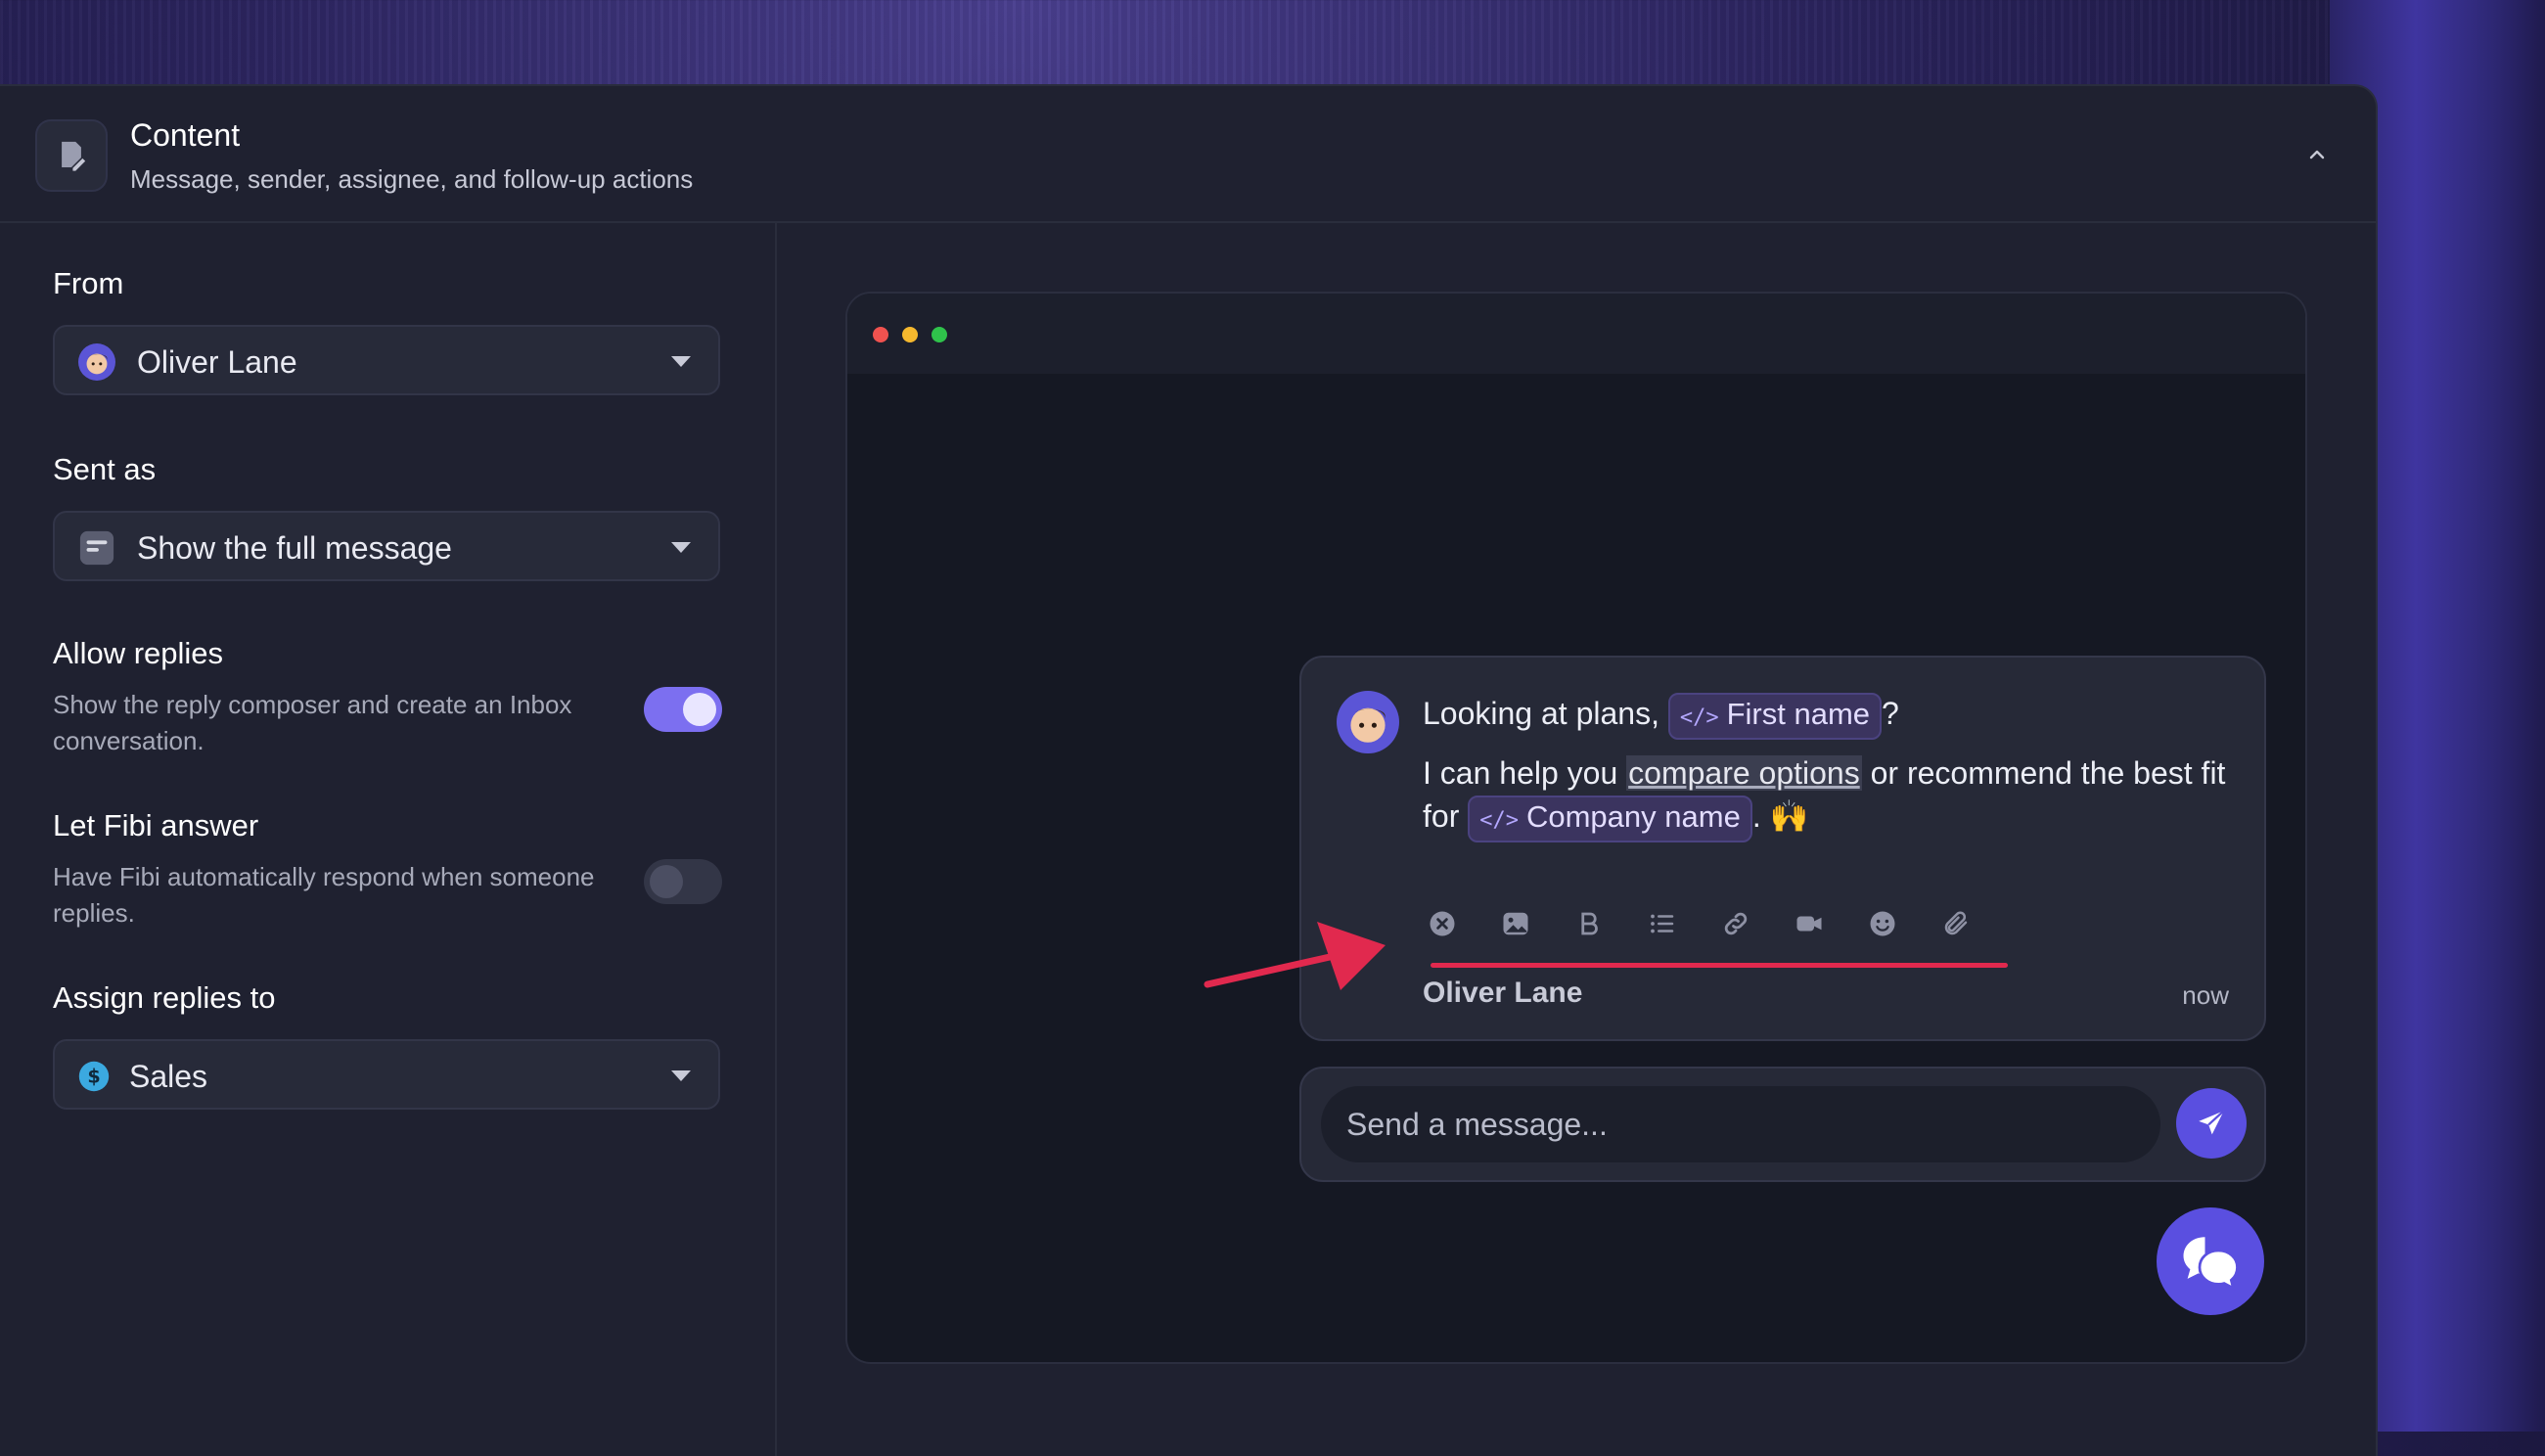  Describe the element at coordinates (88, 283) in the screenshot. I see `from-label: From` at that location.